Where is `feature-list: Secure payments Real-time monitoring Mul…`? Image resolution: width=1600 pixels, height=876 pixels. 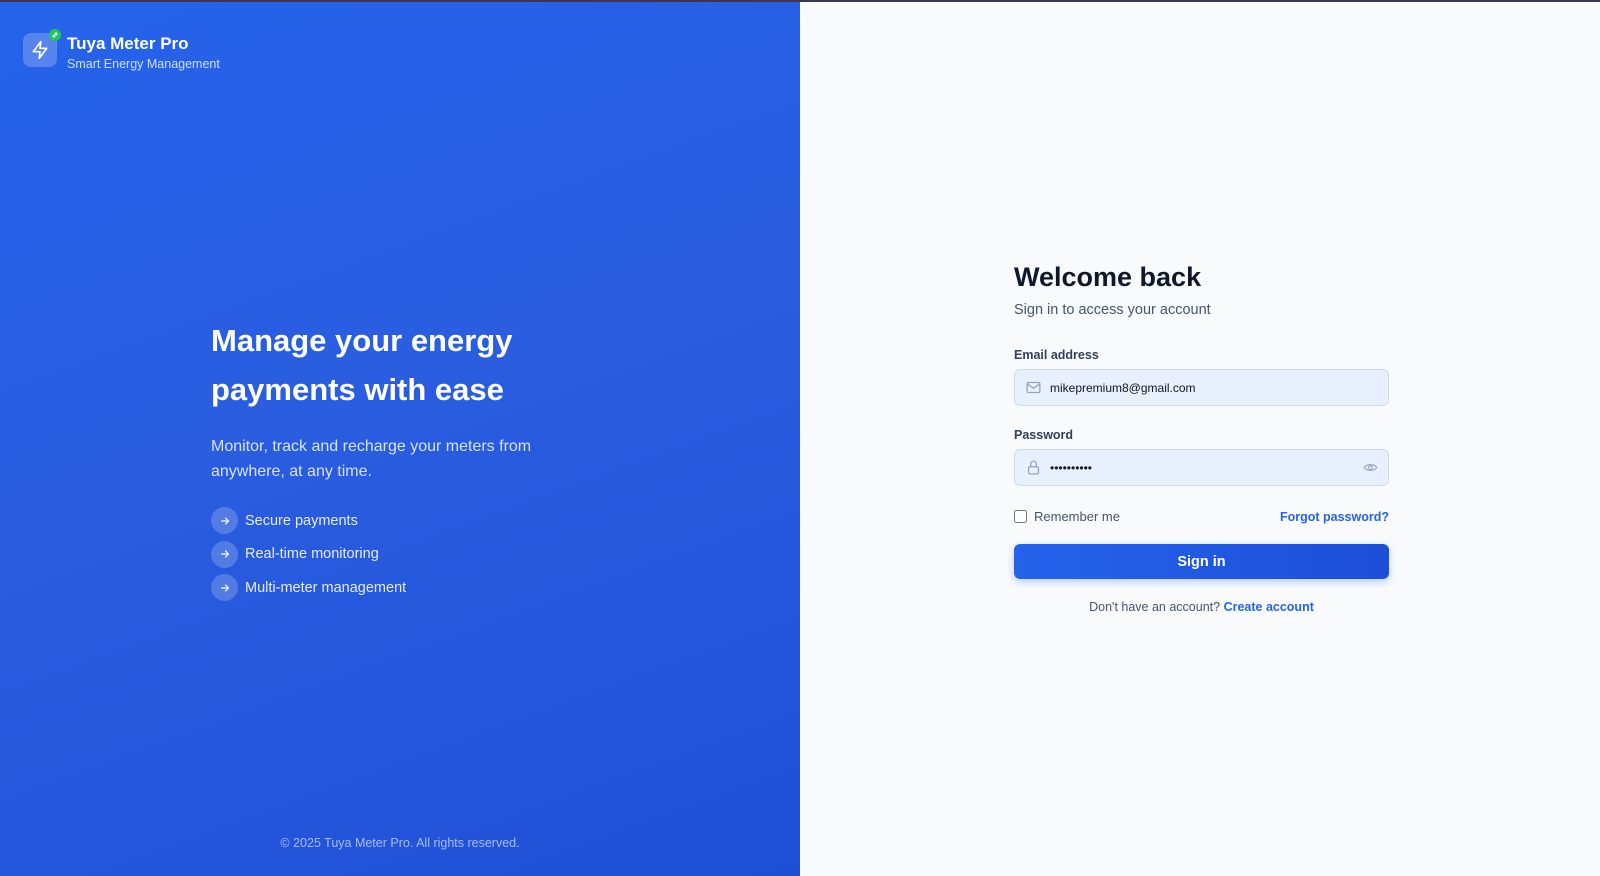 feature-list: Secure payments Real-time monitoring Mul… is located at coordinates (411, 554).